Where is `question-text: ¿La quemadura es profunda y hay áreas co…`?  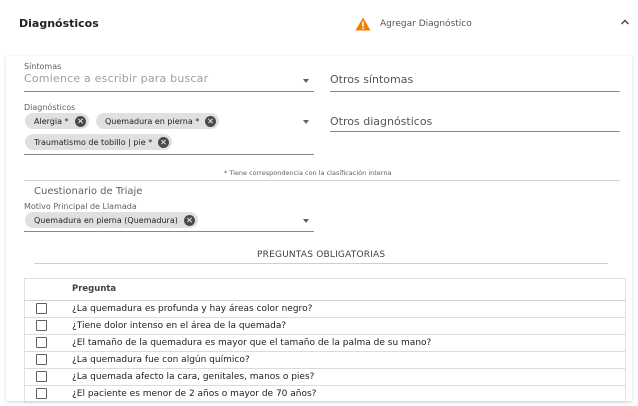
question-text: ¿La quemadura es profunda y hay áreas co… is located at coordinates (349, 309).